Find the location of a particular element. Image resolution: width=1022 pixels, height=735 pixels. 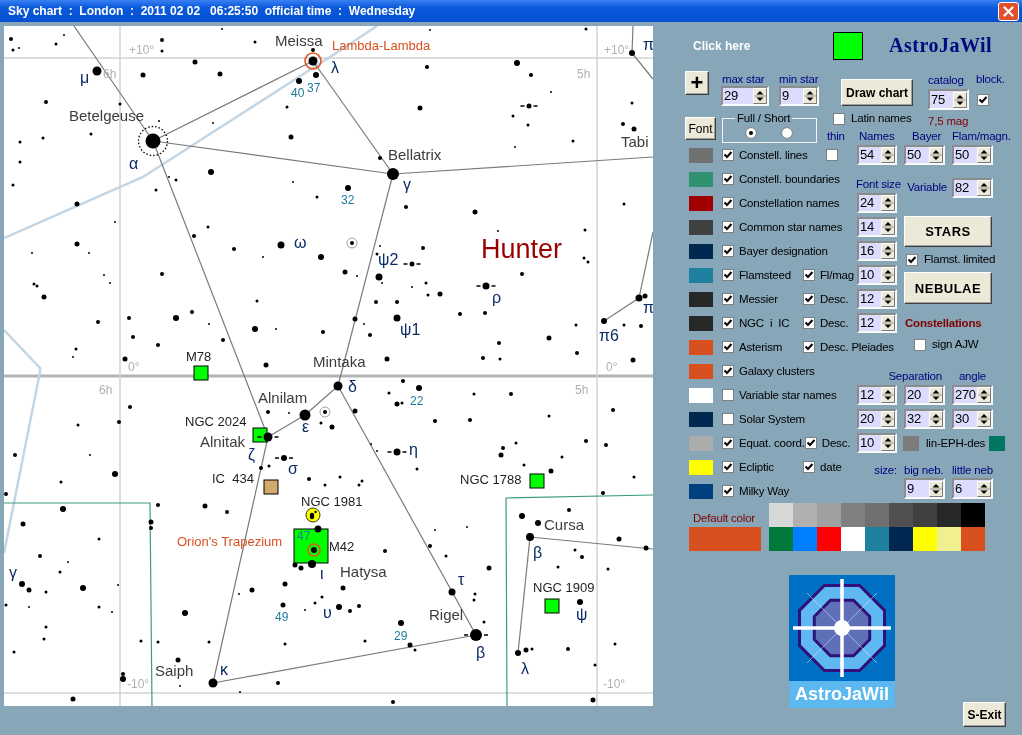

nebulae-button: NEBULAE is located at coordinates (948, 288).